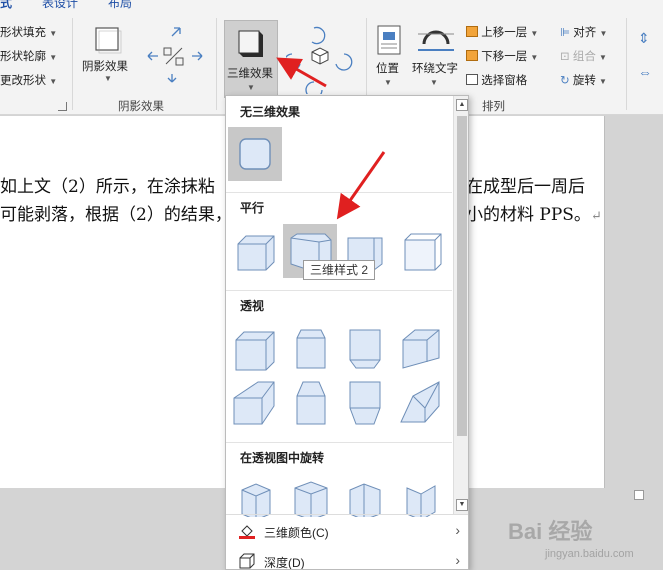  I want to click on paint-bucket-icon, so click(247, 532).